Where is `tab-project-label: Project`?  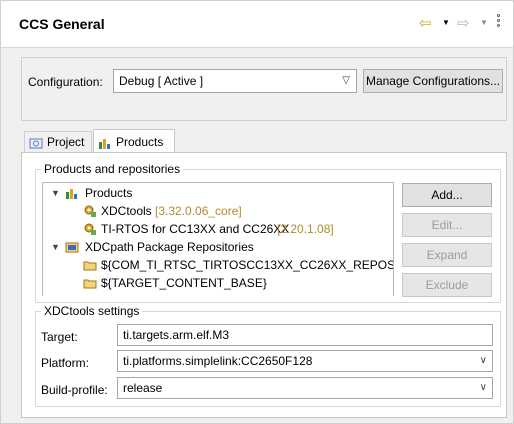
tab-project-label: Project is located at coordinates (66, 142).